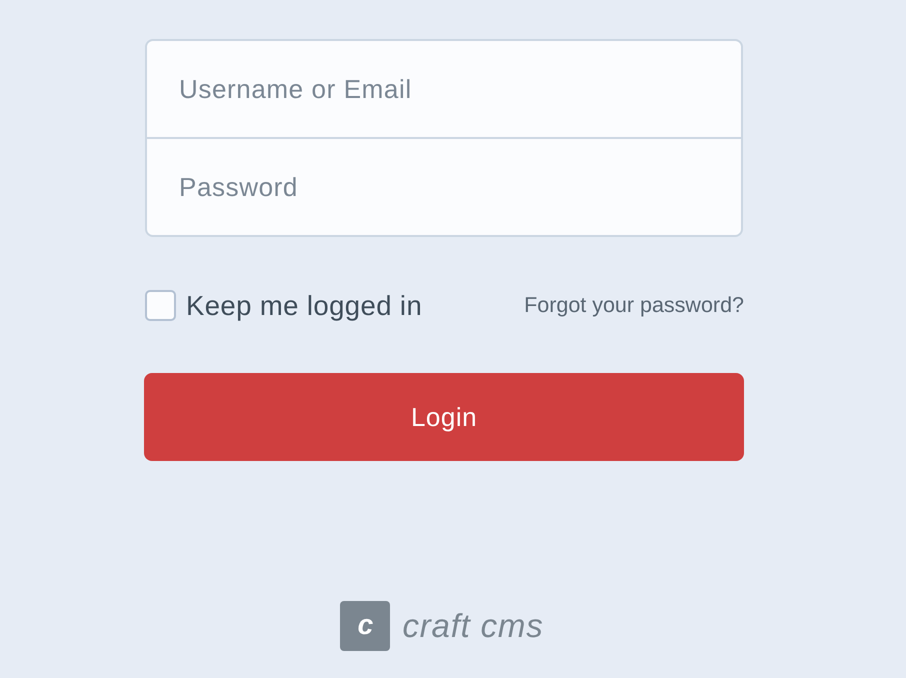 This screenshot has width=906, height=678. Describe the element at coordinates (444, 89) in the screenshot. I see `username-field: Username or Email` at that location.